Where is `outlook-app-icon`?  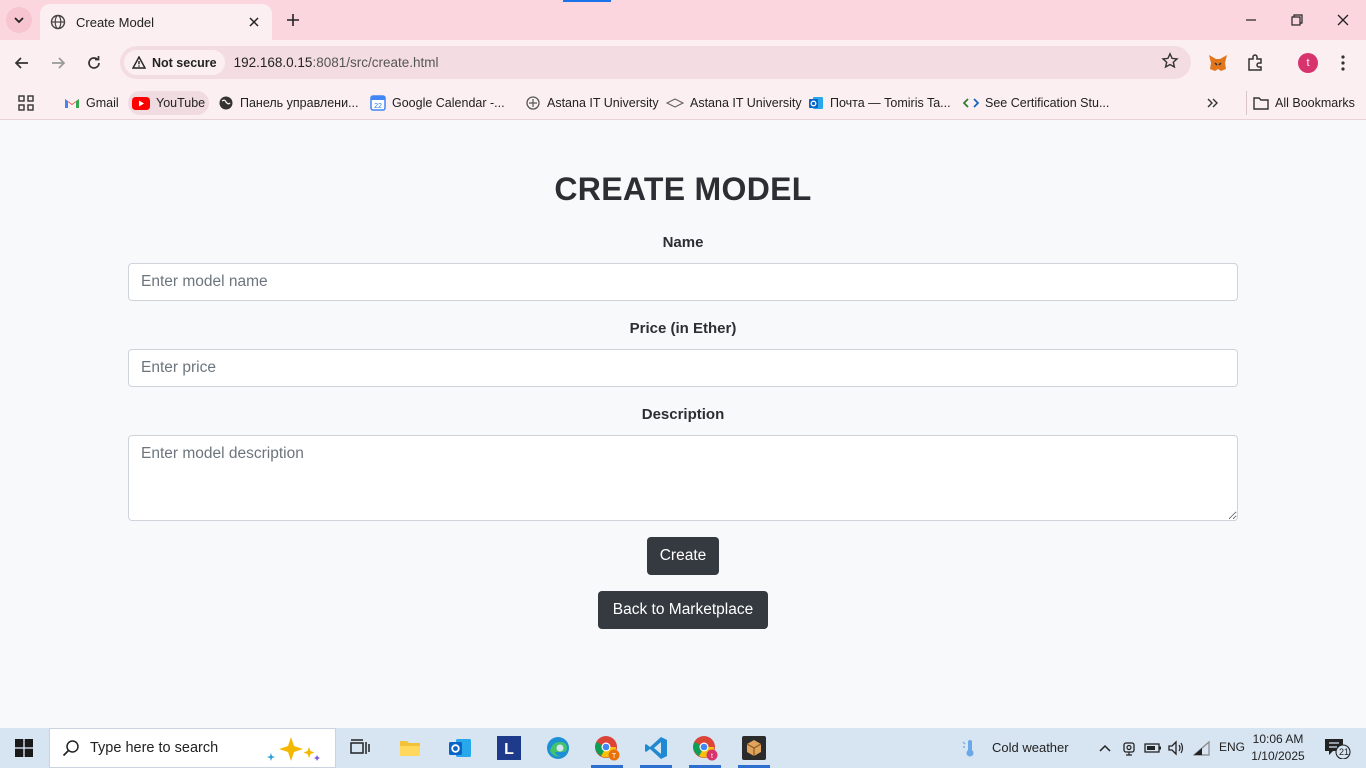 outlook-app-icon is located at coordinates (460, 748).